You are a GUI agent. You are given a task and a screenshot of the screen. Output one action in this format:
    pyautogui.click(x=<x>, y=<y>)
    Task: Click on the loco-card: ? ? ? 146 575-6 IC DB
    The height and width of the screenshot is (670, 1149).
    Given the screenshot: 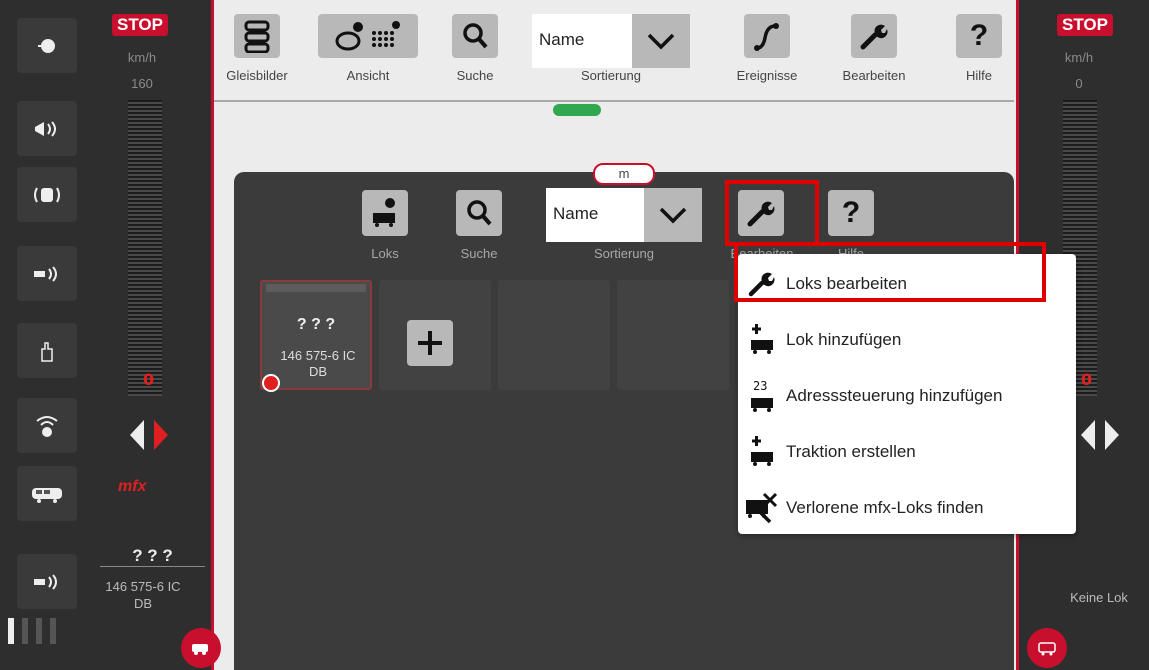 What is the action you would take?
    pyautogui.click(x=316, y=336)
    